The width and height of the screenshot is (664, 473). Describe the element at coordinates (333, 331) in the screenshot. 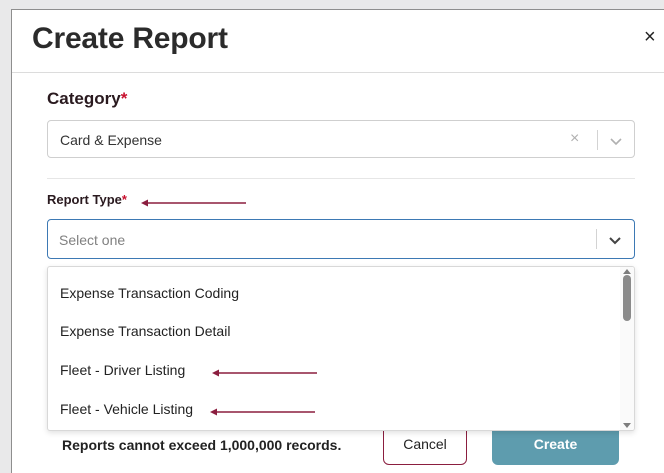

I see `menu-option: Expense Transaction Detail` at that location.